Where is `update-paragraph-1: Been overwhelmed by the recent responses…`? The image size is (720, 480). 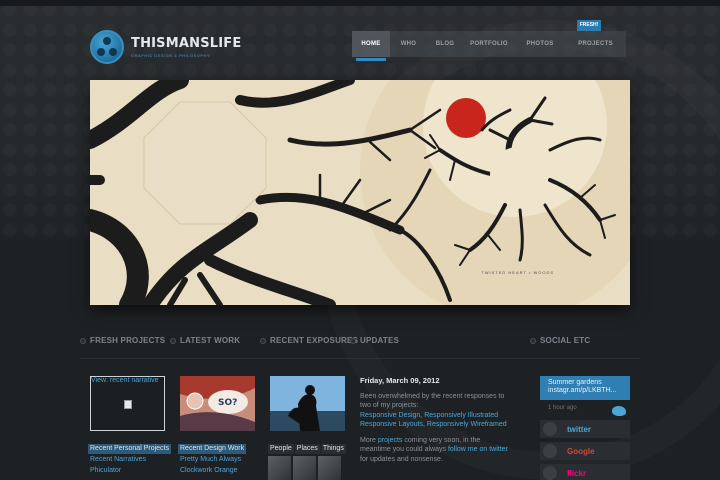
update-paragraph-1: Been overwhelmed by the recent responses… is located at coordinates (435, 411).